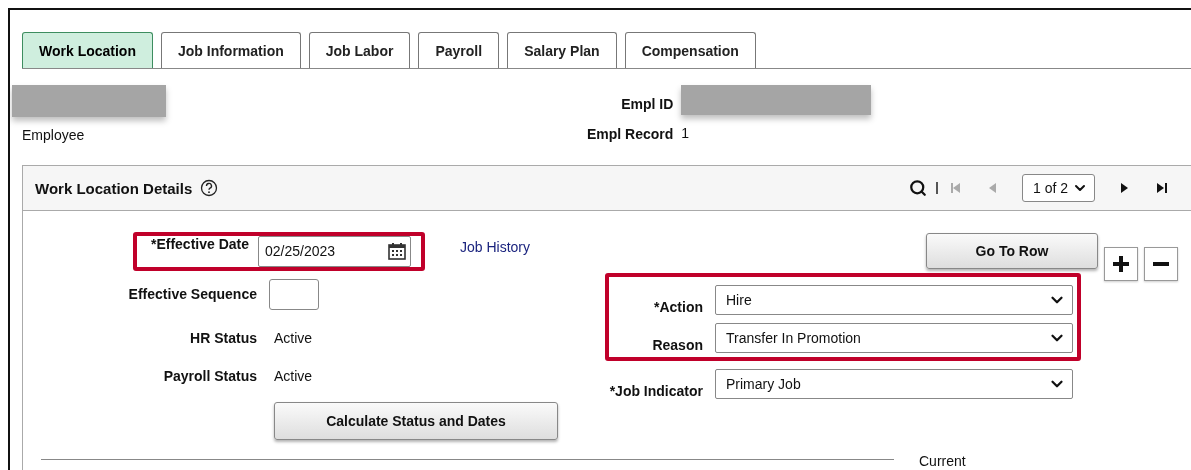  What do you see at coordinates (209, 376) in the screenshot?
I see `field-label: Payroll Status` at bounding box center [209, 376].